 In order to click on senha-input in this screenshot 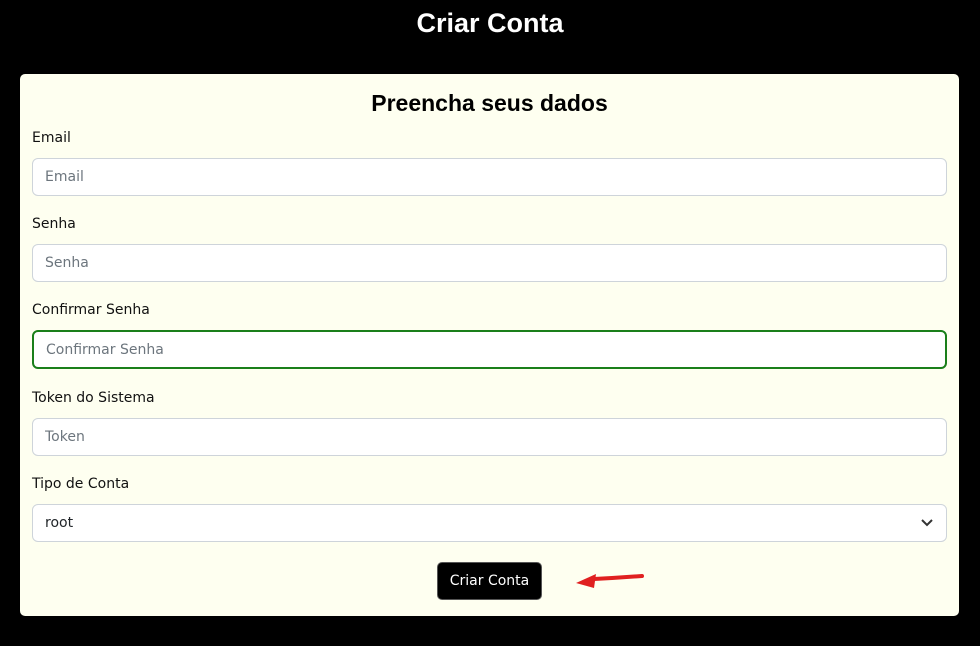, I will do `click(489, 263)`.